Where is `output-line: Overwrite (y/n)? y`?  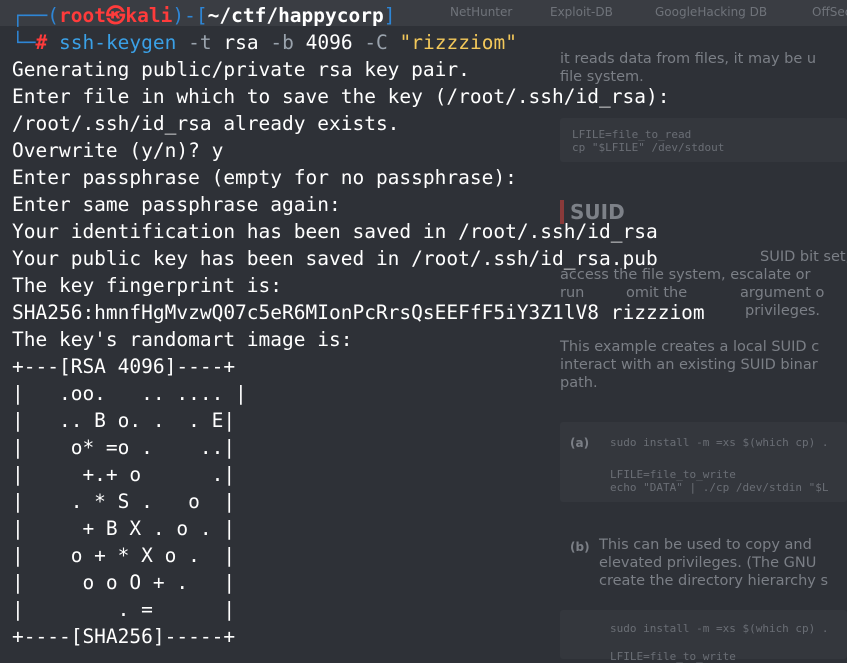 output-line: Overwrite (y/n)? y is located at coordinates (118, 150).